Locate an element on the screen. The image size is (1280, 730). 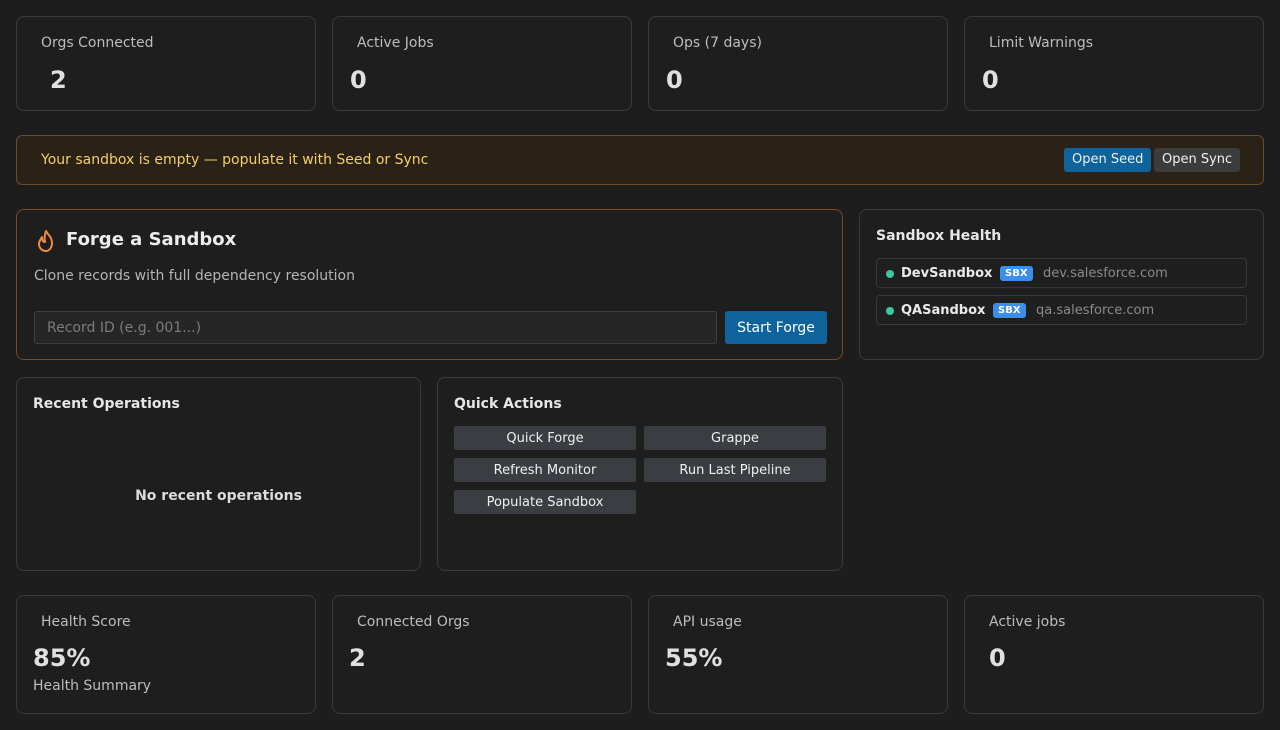
start-forge-button: Start Forge is located at coordinates (776, 327).